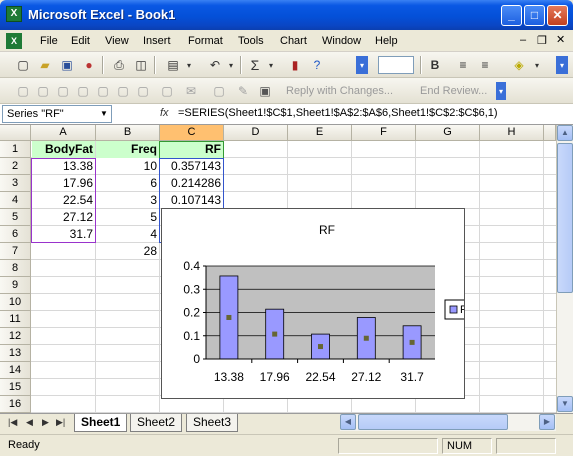 The image size is (573, 456). Describe the element at coordinates (127, 183) in the screenshot. I see `cell-b3: 6` at that location.